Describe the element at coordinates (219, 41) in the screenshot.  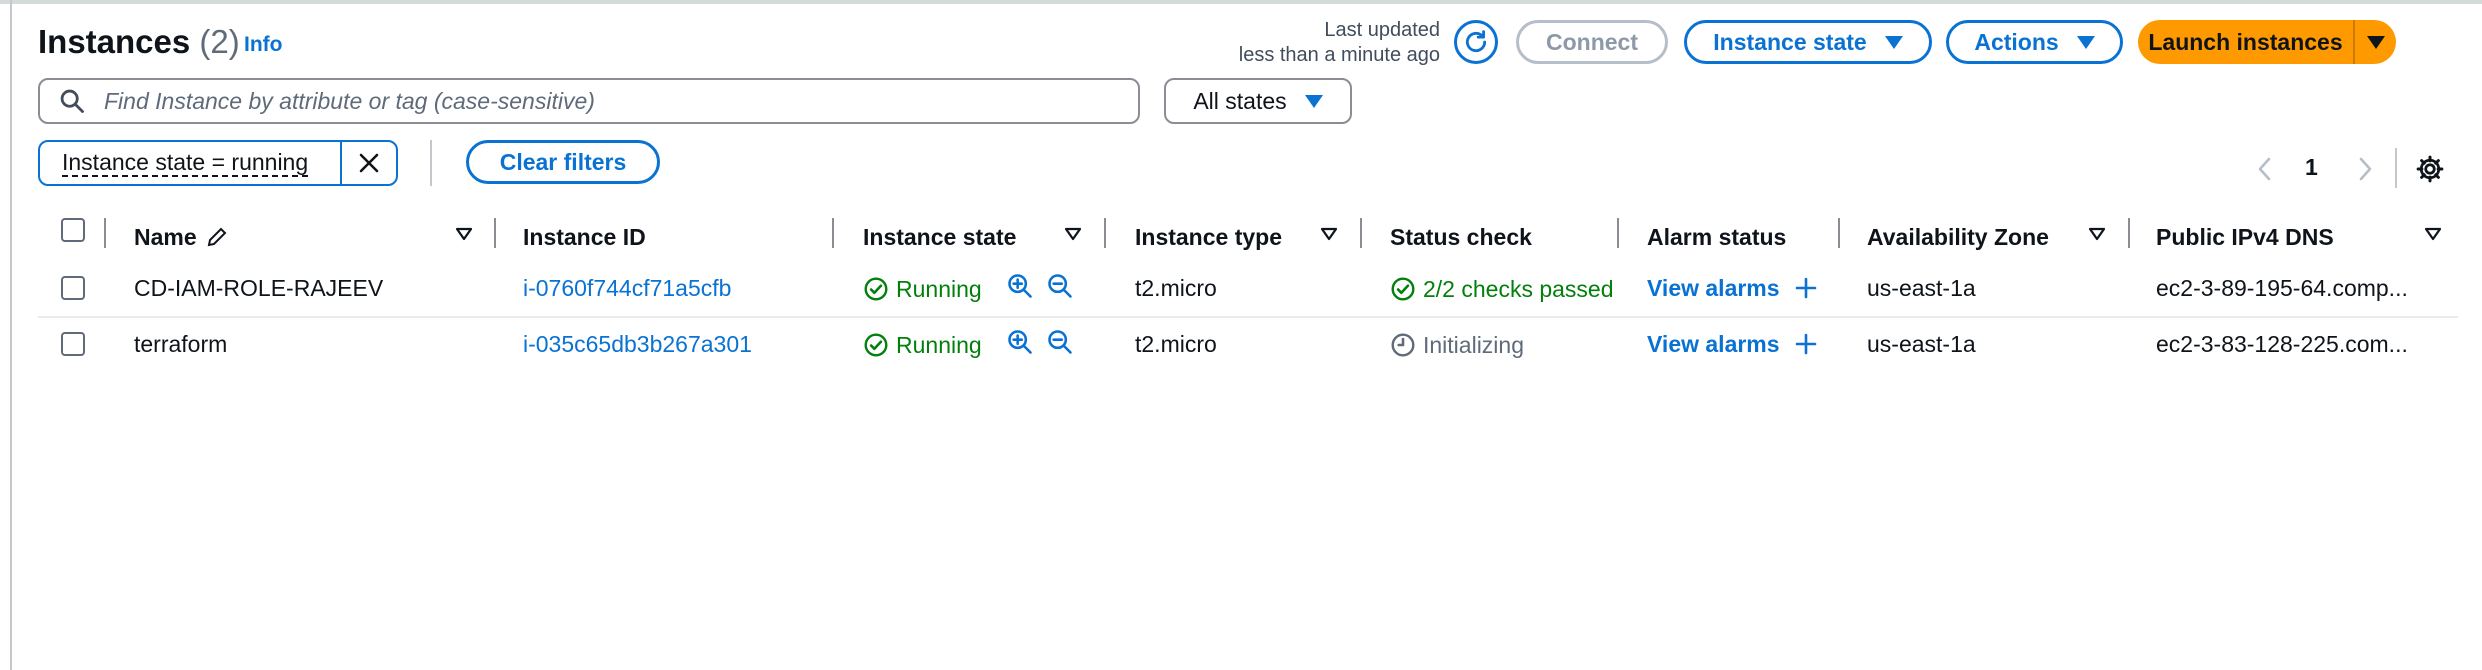
I see `instance-count: (2)` at that location.